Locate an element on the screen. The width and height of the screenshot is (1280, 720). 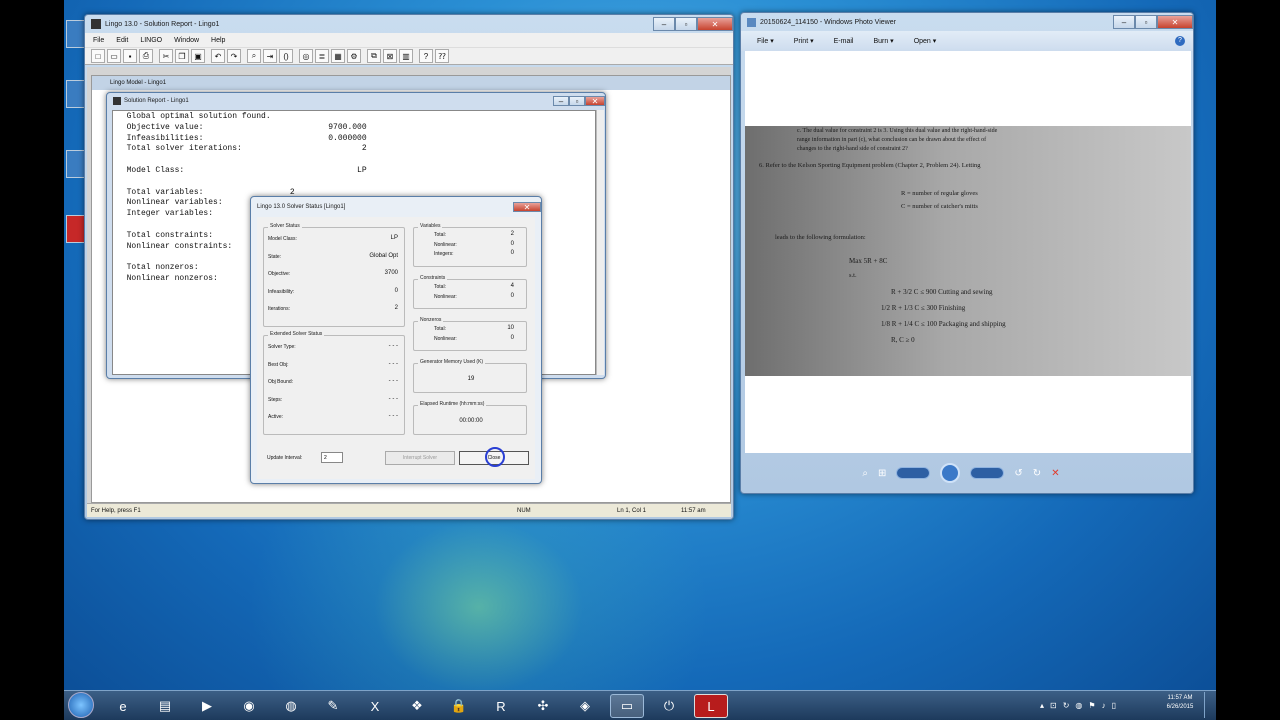
maximize-button: ▫ is located at coordinates (686, 24).